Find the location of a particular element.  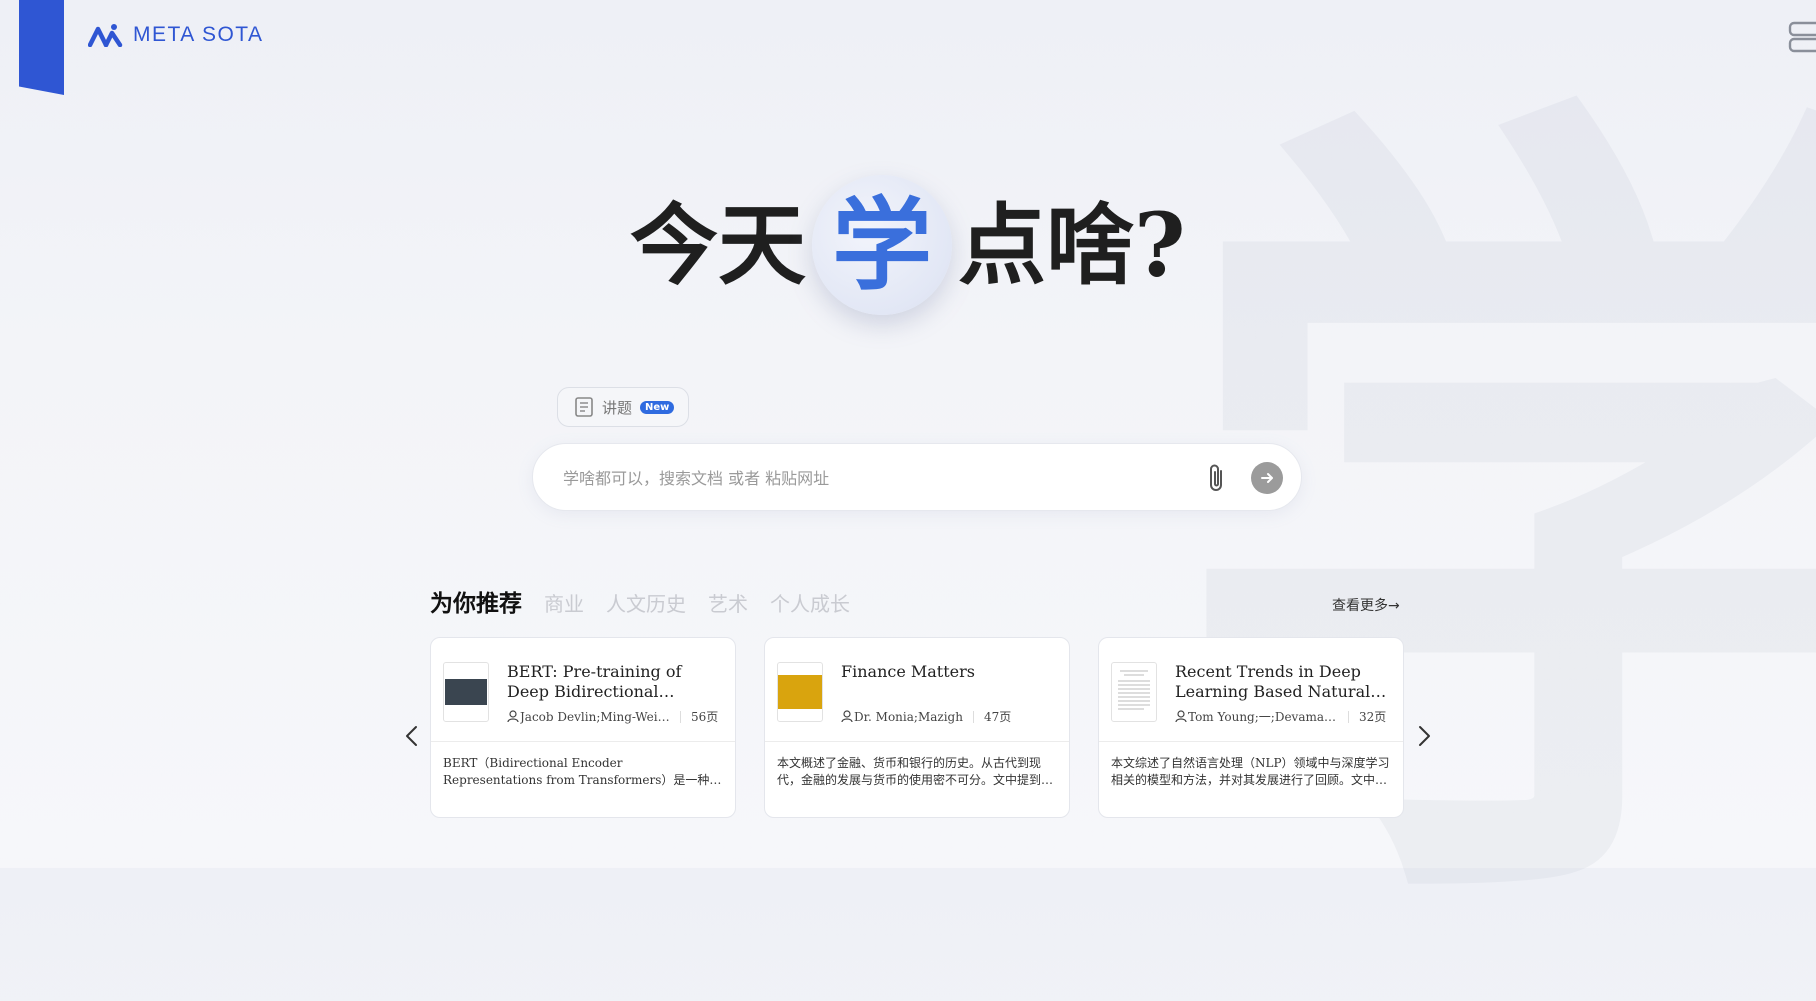

search-input is located at coordinates (873, 478).